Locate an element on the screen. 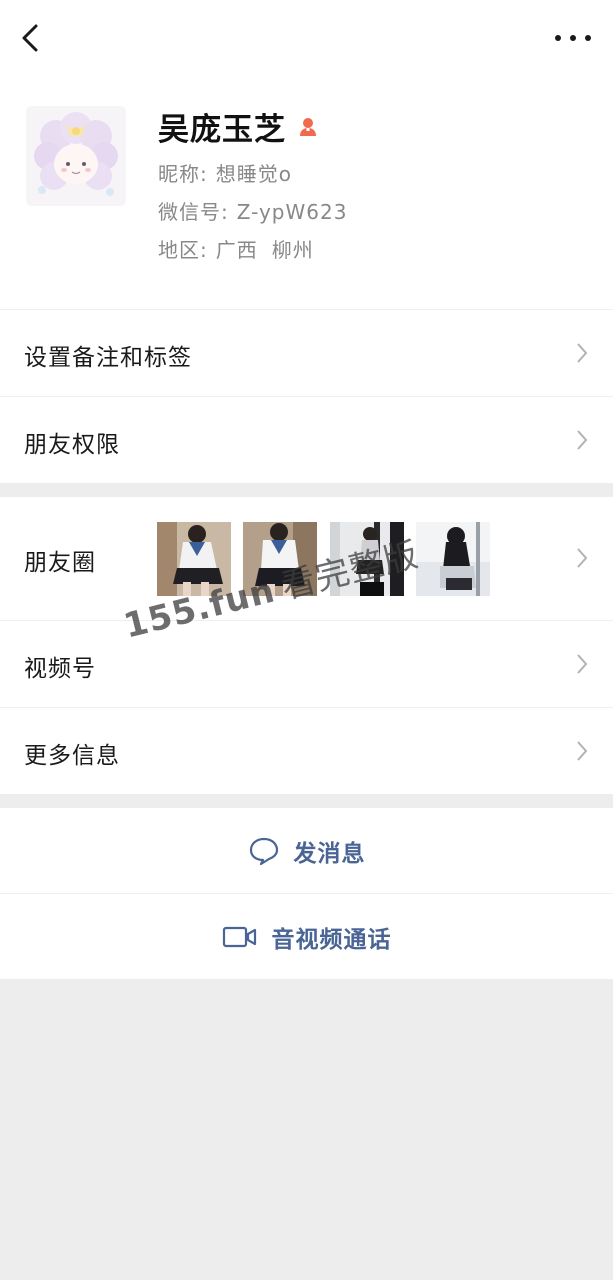  more-info-label: 更多信息 is located at coordinates (72, 756).